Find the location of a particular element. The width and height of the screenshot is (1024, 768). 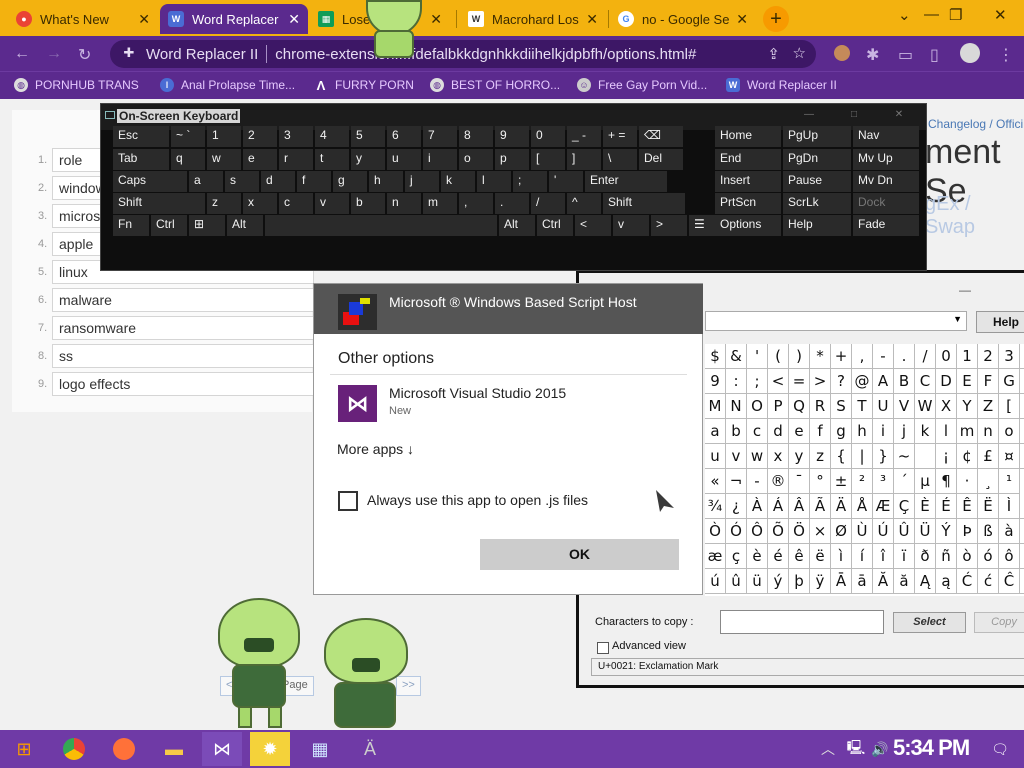

profile-extension-icon is located at coordinates (842, 53).